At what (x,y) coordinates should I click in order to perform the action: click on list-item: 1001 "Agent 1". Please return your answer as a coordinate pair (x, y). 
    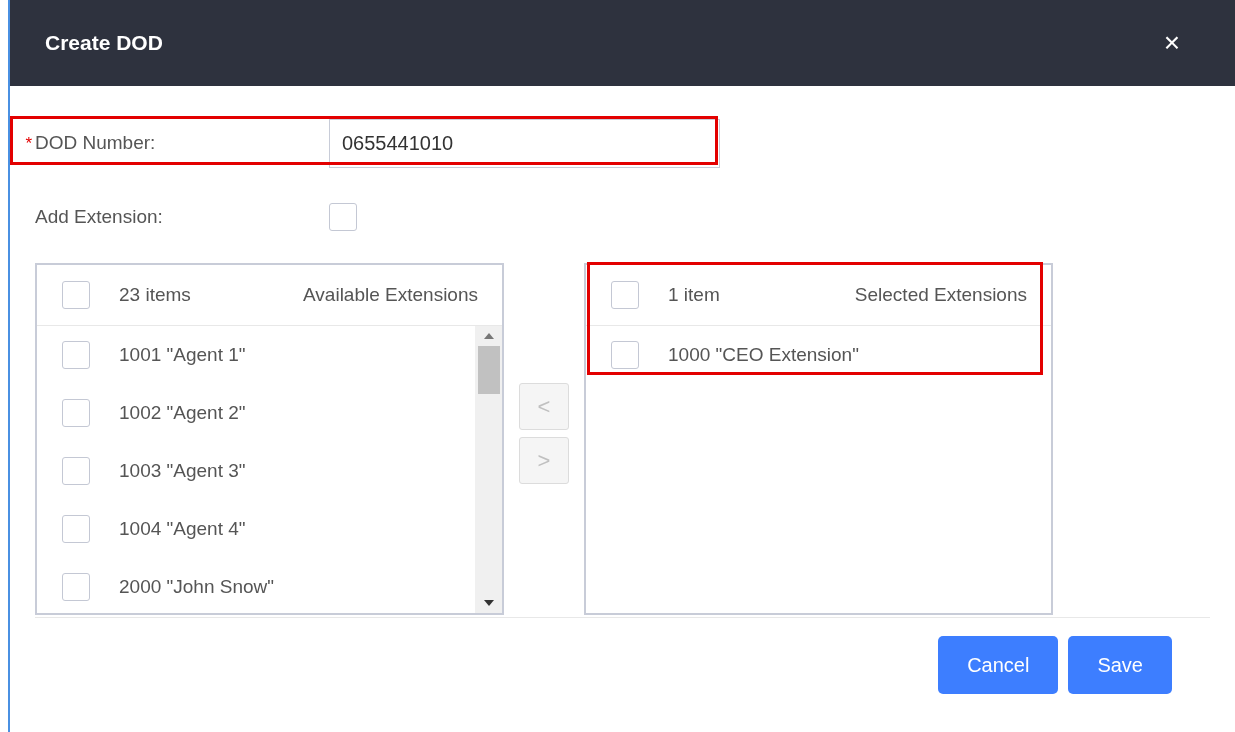
    Looking at the image, I should click on (256, 355).